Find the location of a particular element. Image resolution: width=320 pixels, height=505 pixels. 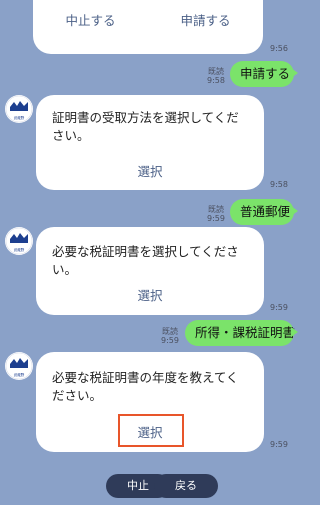

cancel-apply-button: 中止する is located at coordinates (90, 19).